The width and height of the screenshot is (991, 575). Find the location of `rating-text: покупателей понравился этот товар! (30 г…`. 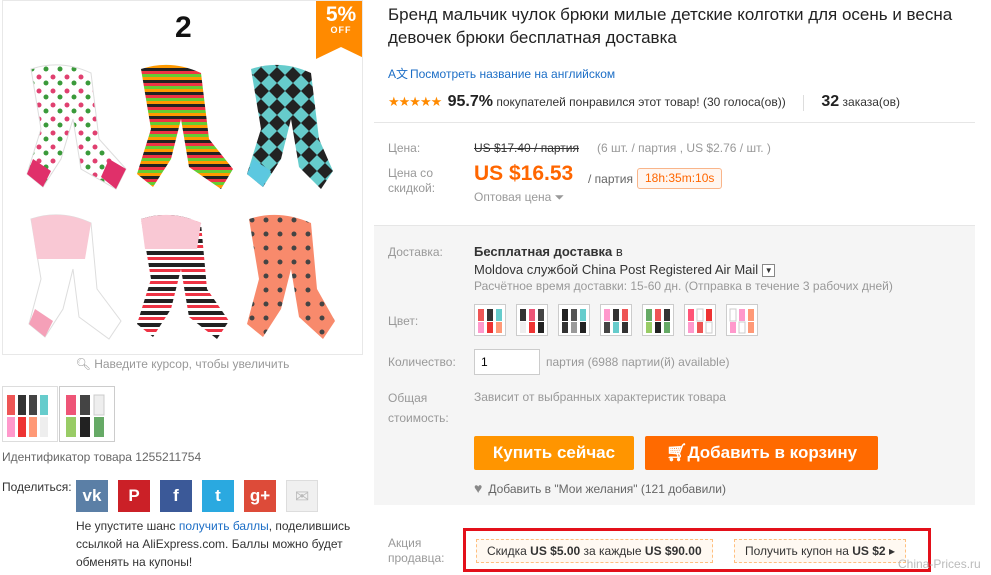

rating-text: покупателей понравился этот товар! (30 г… is located at coordinates (640, 102).